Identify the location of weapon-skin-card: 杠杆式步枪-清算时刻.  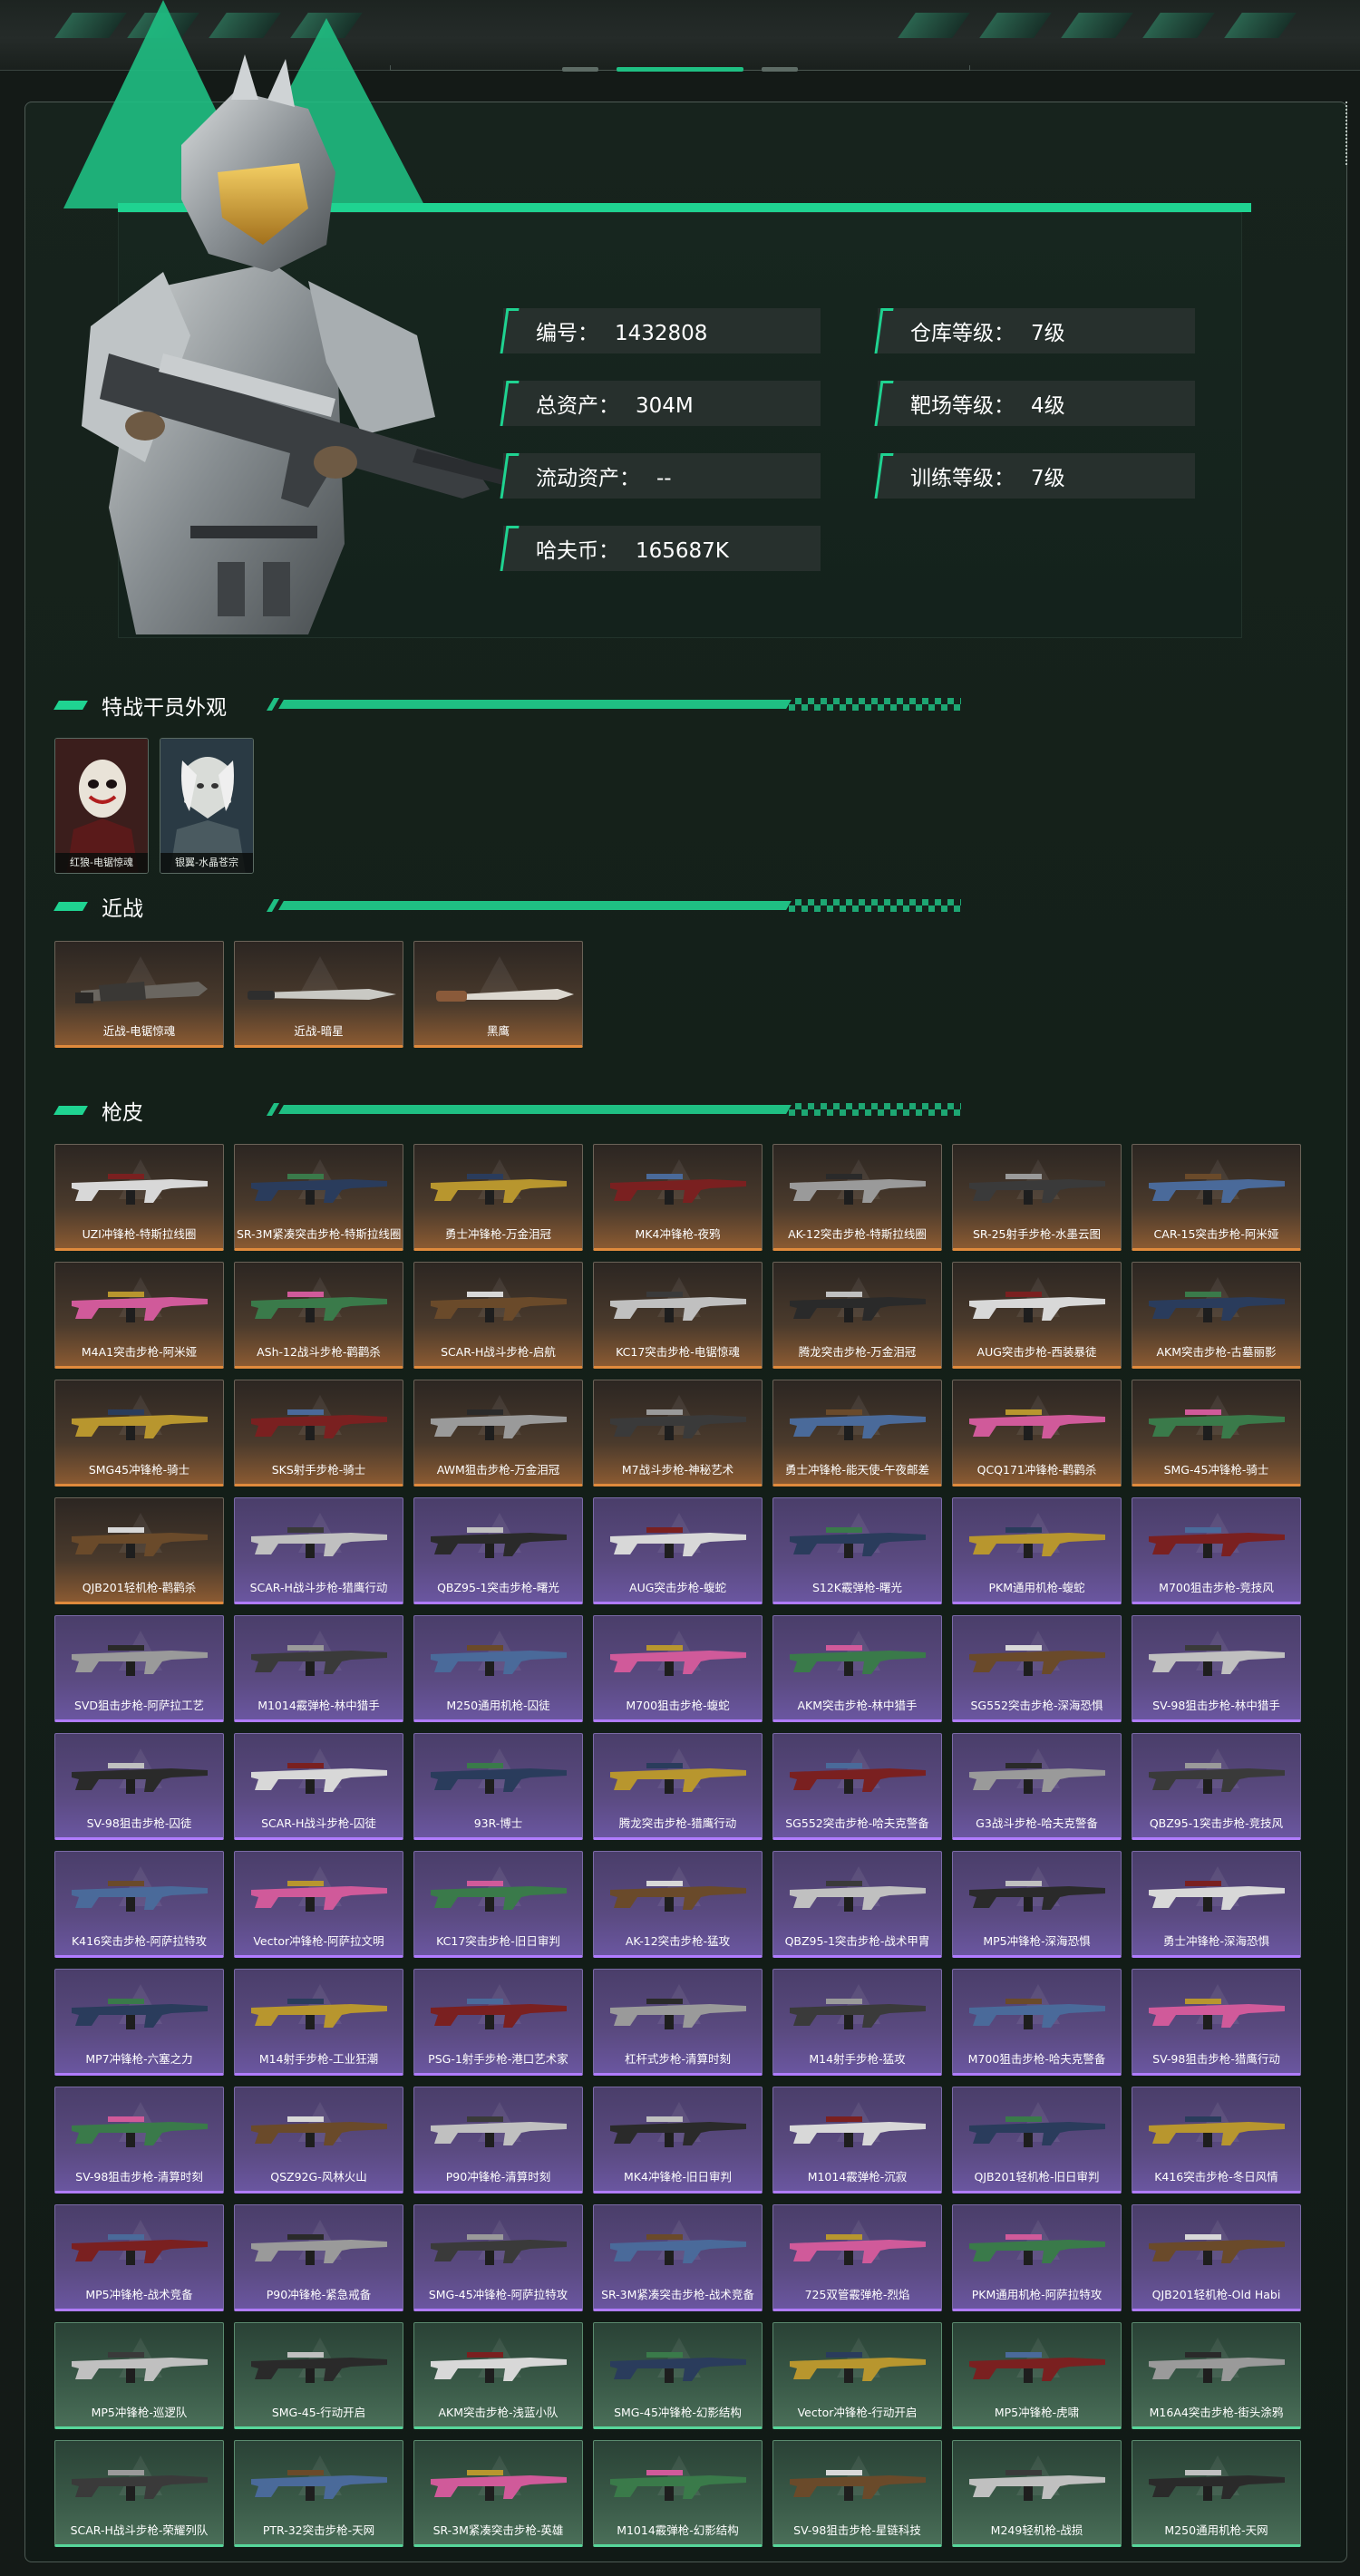
(678, 2022).